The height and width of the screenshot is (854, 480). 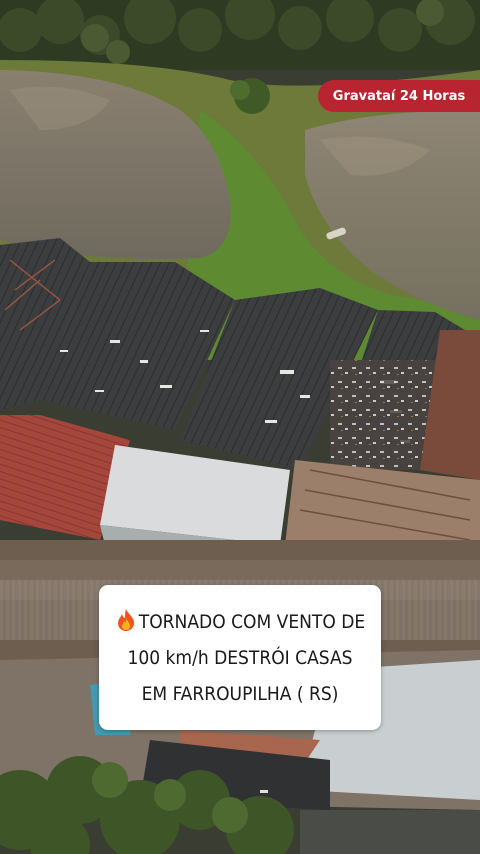 I want to click on caption-line-1: TORNADO COM VENTO DE, so click(x=240, y=622).